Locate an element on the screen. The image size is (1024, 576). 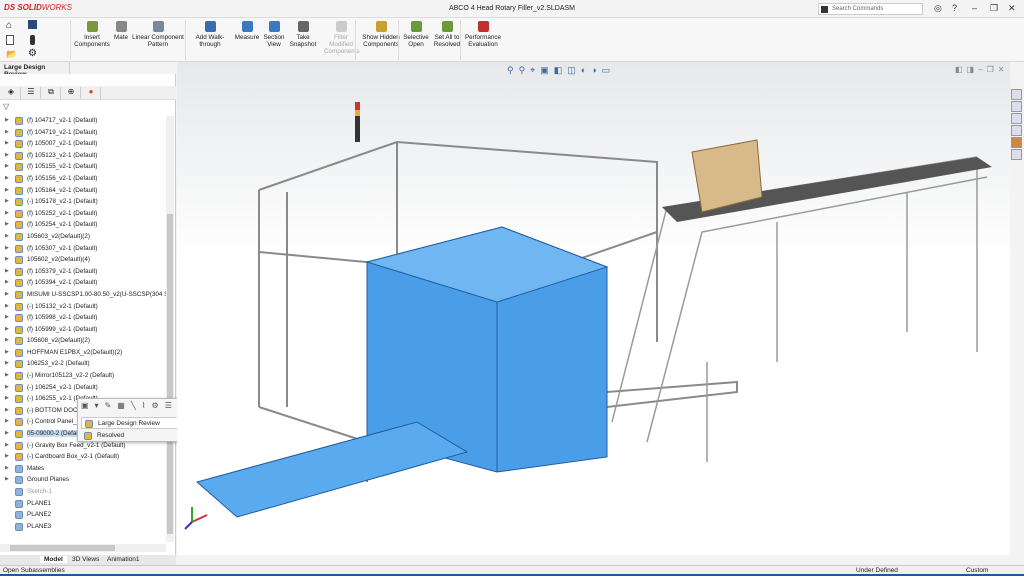
tree-item: ▶ (-) 105178_v2-1 (Default) is located at coordinates (83, 202).